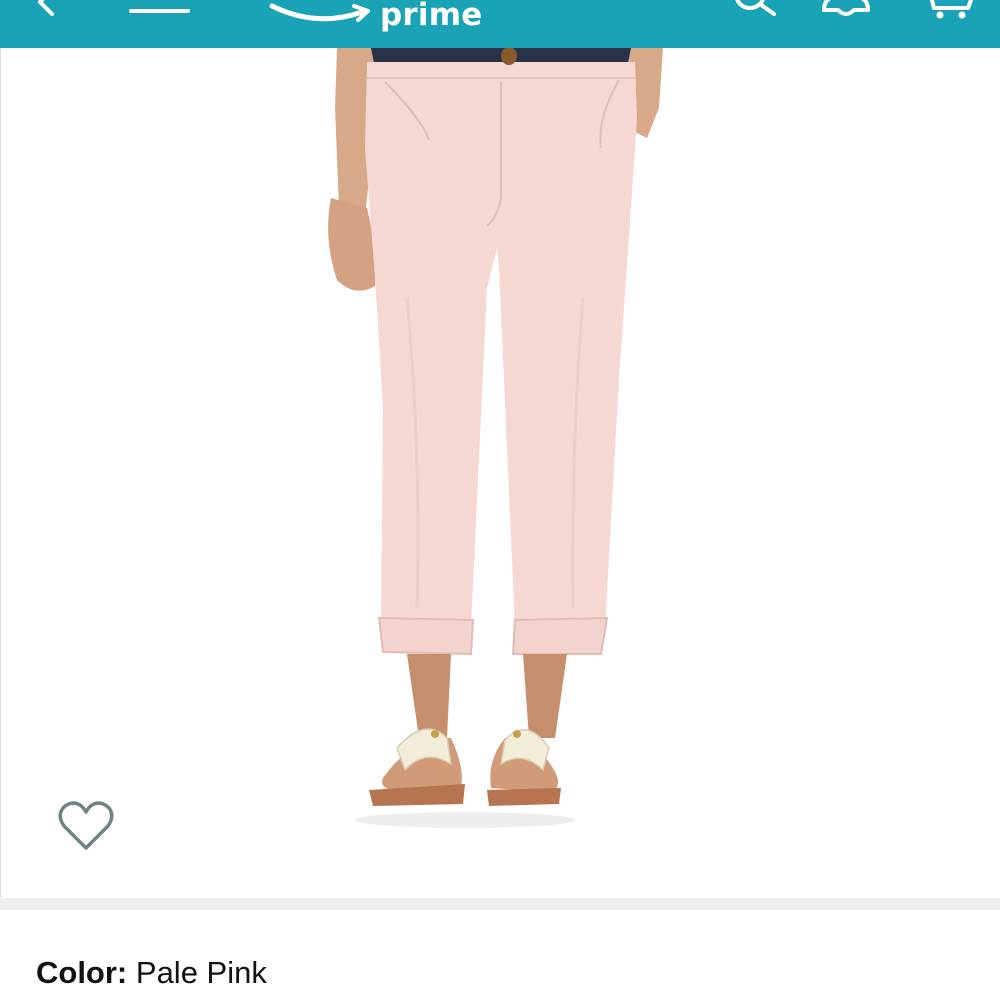 This screenshot has width=1000, height=1000. What do you see at coordinates (846, 10) in the screenshot?
I see `account-icon` at bounding box center [846, 10].